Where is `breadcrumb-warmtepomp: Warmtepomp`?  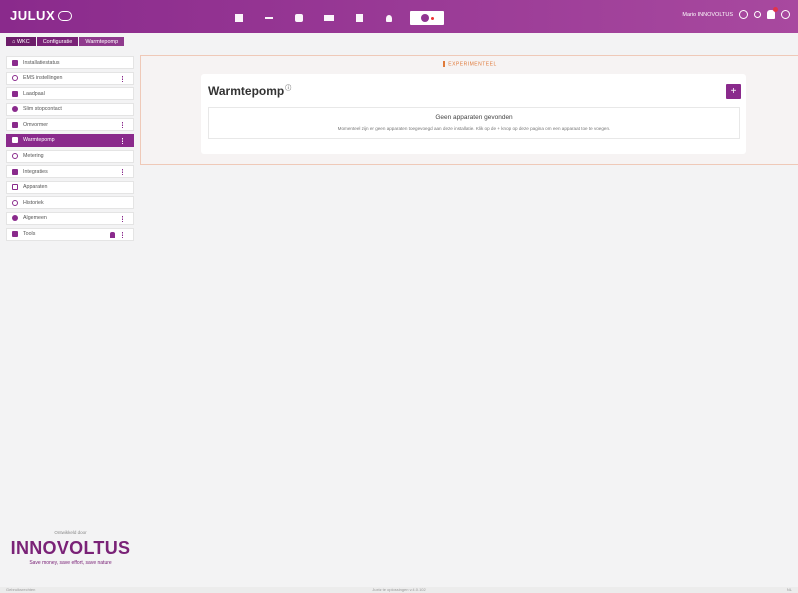 breadcrumb-warmtepomp: Warmtepomp is located at coordinates (102, 41).